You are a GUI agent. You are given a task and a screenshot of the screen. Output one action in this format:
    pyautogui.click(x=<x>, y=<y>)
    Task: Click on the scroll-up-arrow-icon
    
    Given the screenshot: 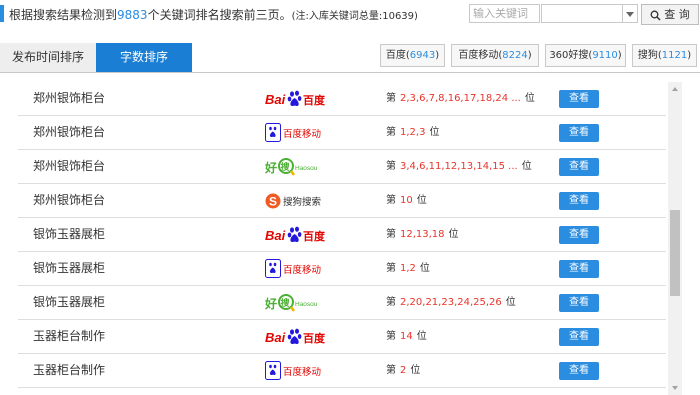 What is the action you would take?
    pyautogui.click(x=675, y=89)
    